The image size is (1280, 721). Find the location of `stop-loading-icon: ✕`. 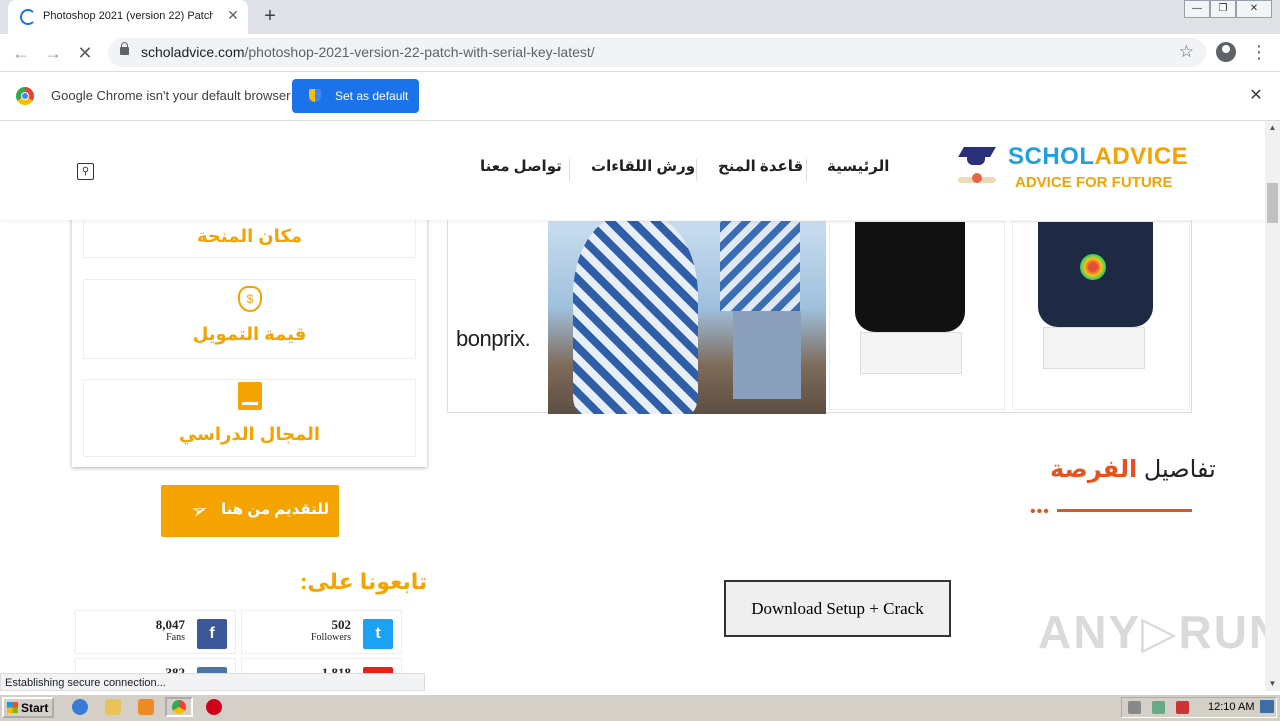

stop-loading-icon: ✕ is located at coordinates (85, 53).